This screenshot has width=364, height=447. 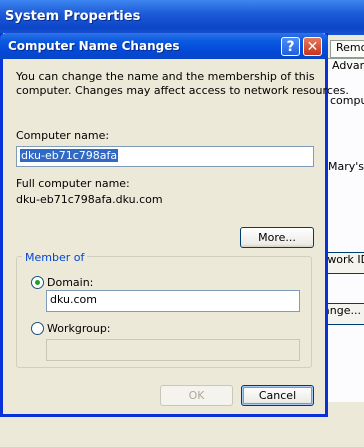 What do you see at coordinates (63, 135) in the screenshot?
I see `computer-name-label: Computer name:` at bounding box center [63, 135].